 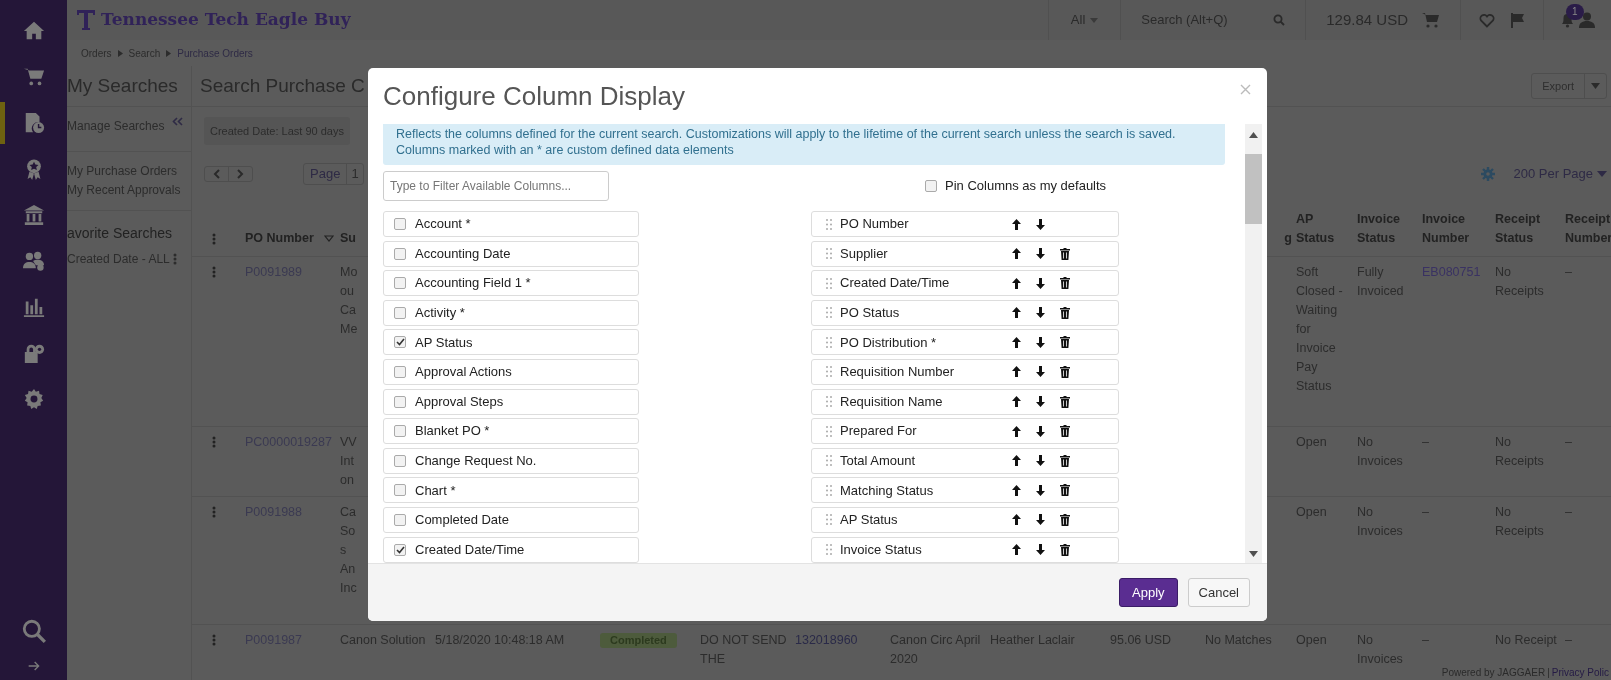 I want to click on column-option: Account *, so click(x=511, y=224).